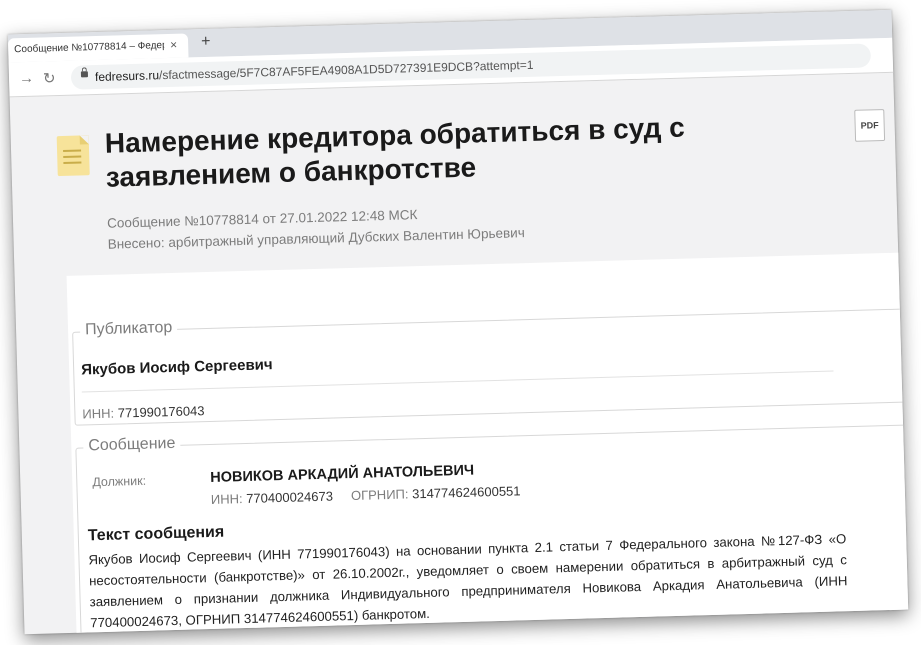  Describe the element at coordinates (161, 412) in the screenshot. I see `inn-value: 771990176043` at that location.